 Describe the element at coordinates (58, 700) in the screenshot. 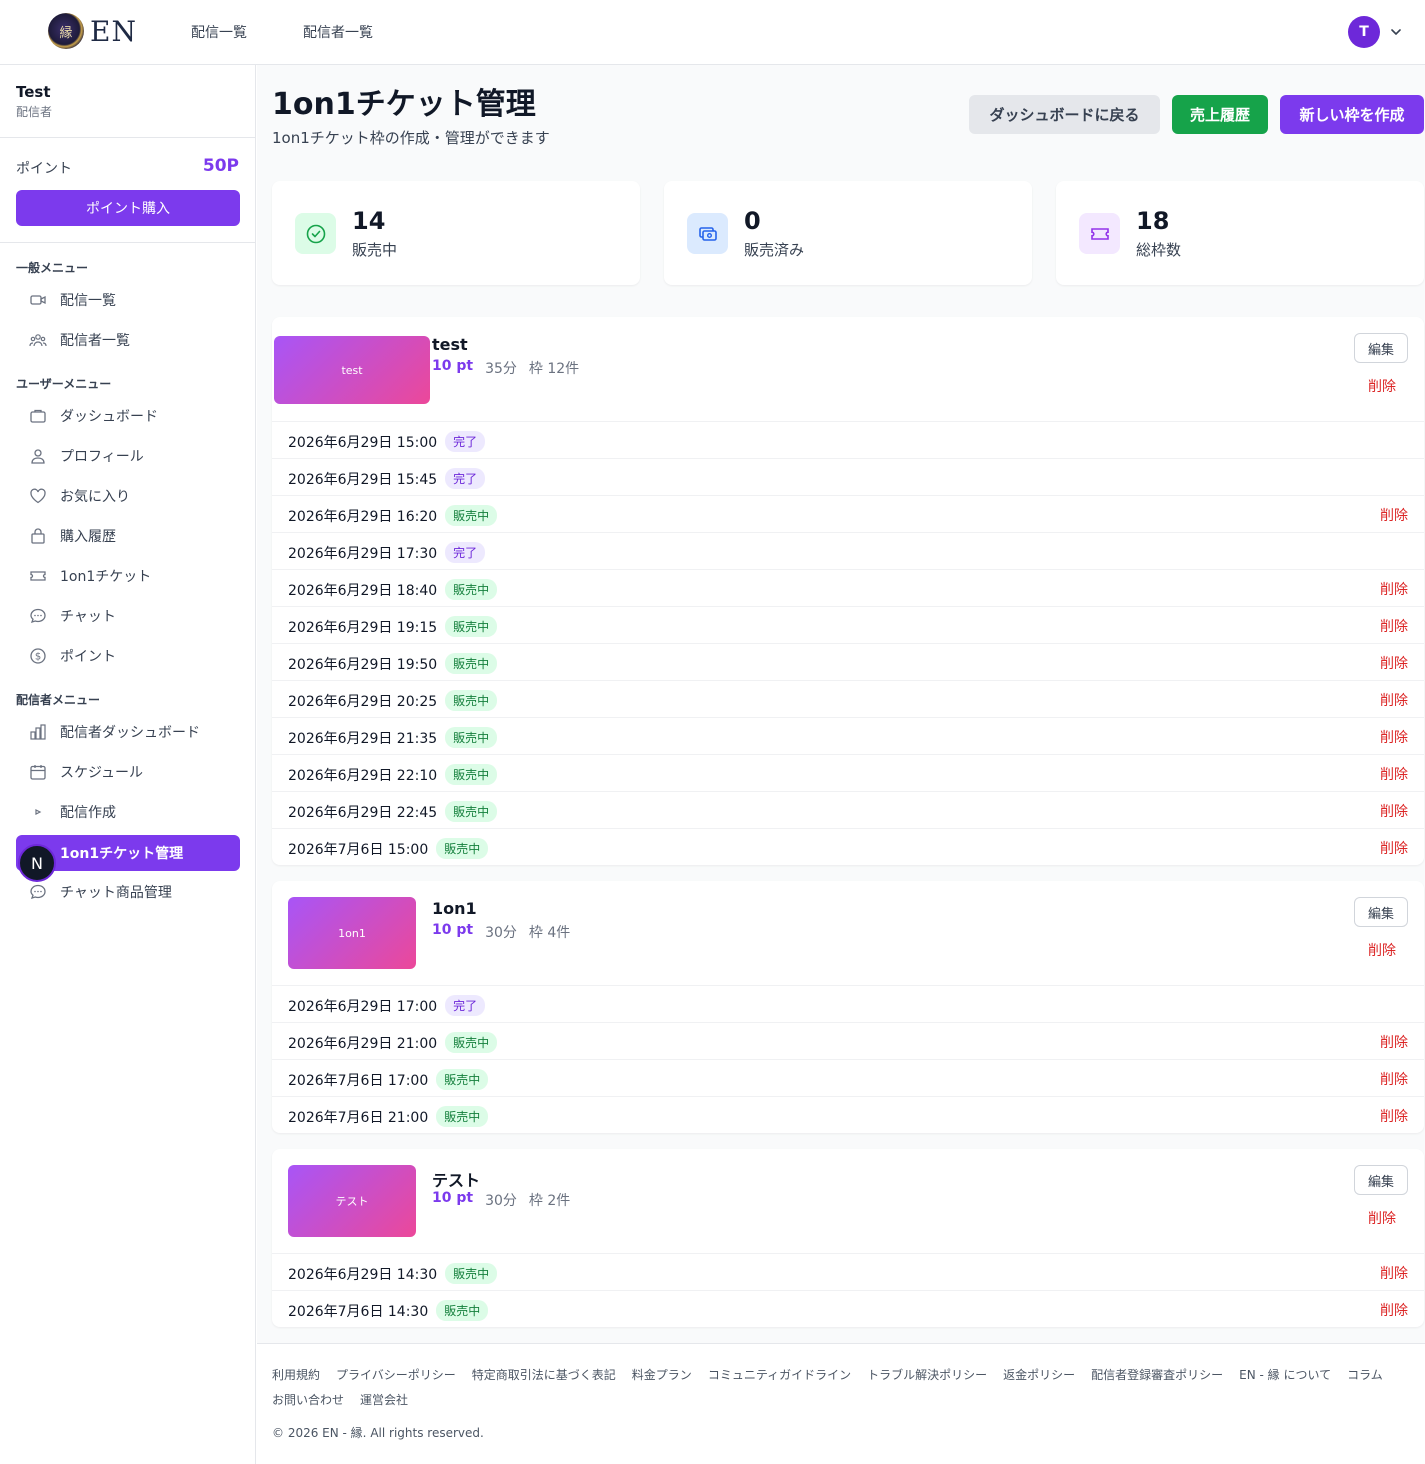

I see `section-streamer: 配信者メニュー` at that location.